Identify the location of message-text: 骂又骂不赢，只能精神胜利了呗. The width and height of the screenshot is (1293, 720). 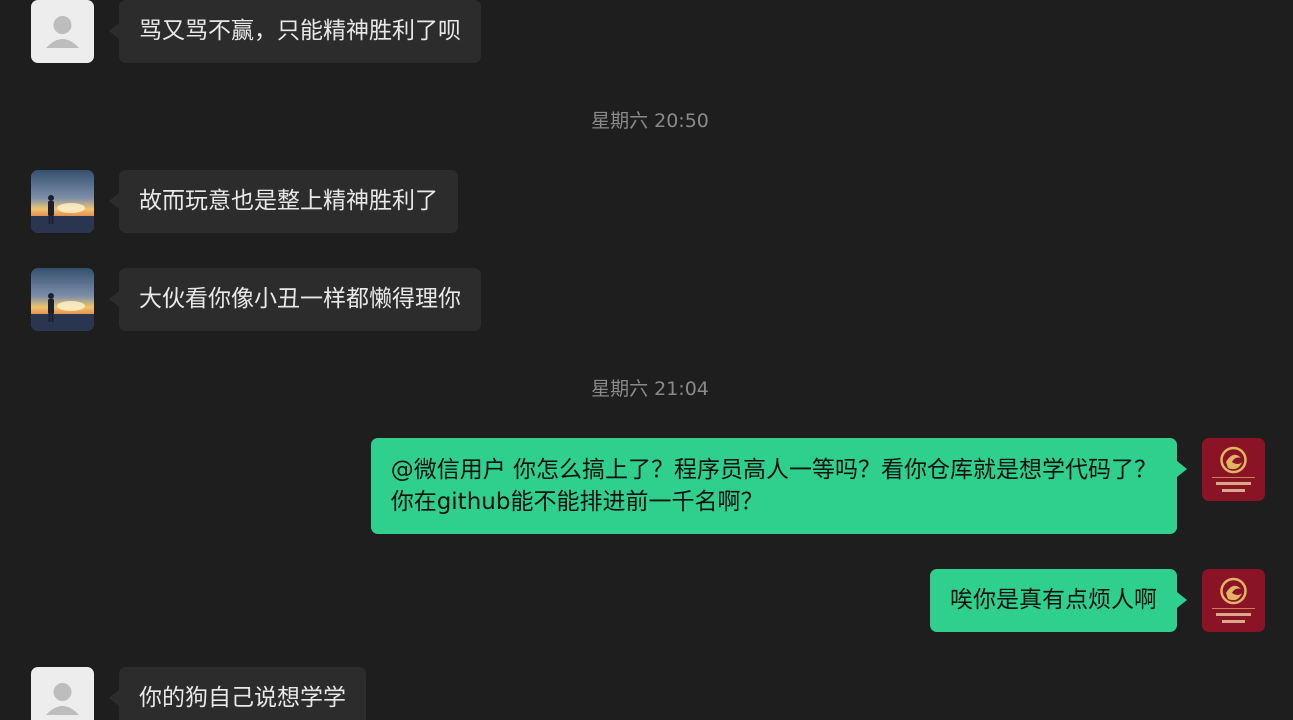
(300, 31).